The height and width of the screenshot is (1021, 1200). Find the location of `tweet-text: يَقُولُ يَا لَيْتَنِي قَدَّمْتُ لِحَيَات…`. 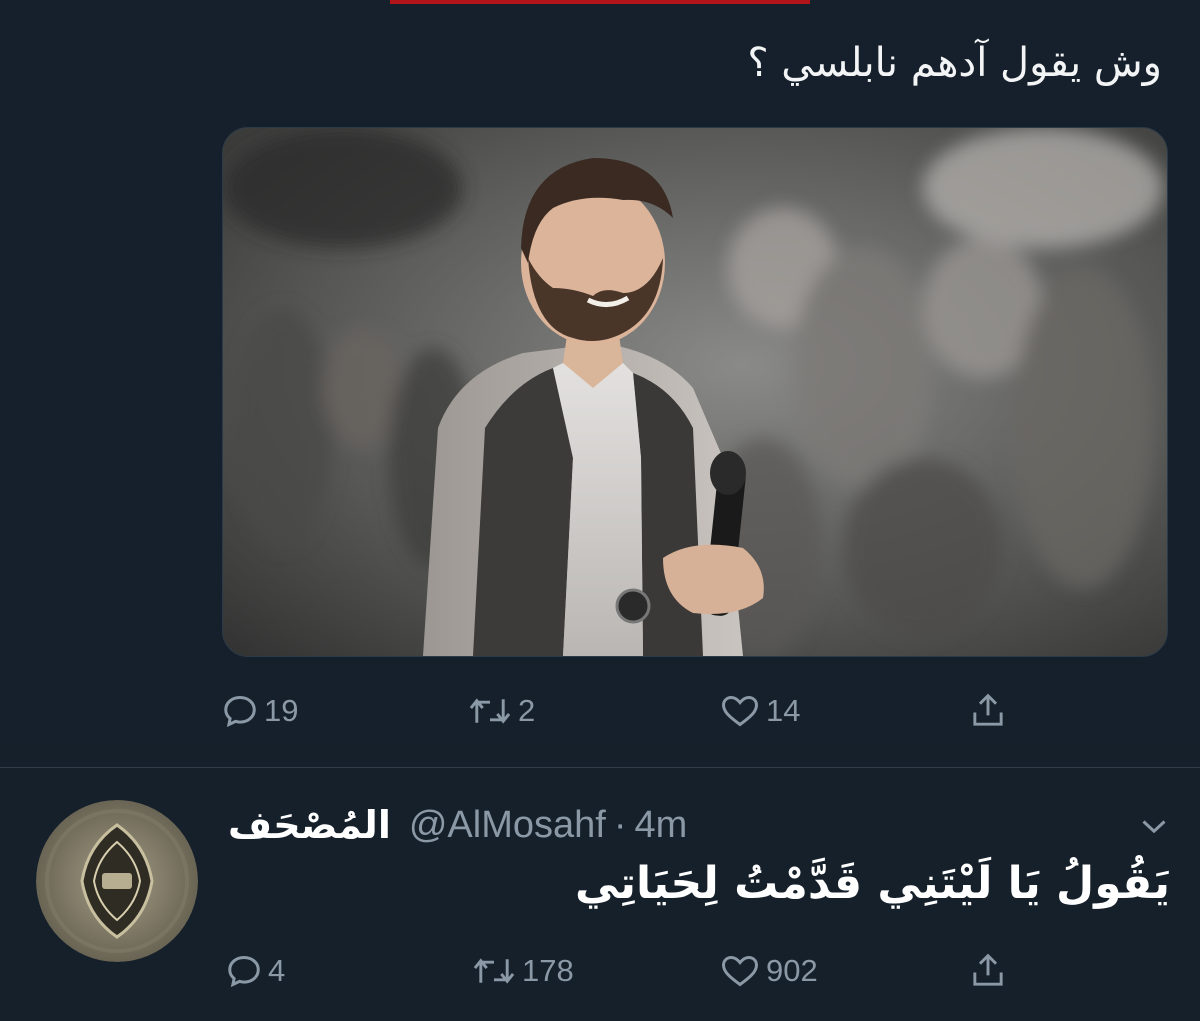

tweet-text: يَقُولُ يَا لَيْتَنِي قَدَّمْتُ لِحَيَات… is located at coordinates (872, 883).